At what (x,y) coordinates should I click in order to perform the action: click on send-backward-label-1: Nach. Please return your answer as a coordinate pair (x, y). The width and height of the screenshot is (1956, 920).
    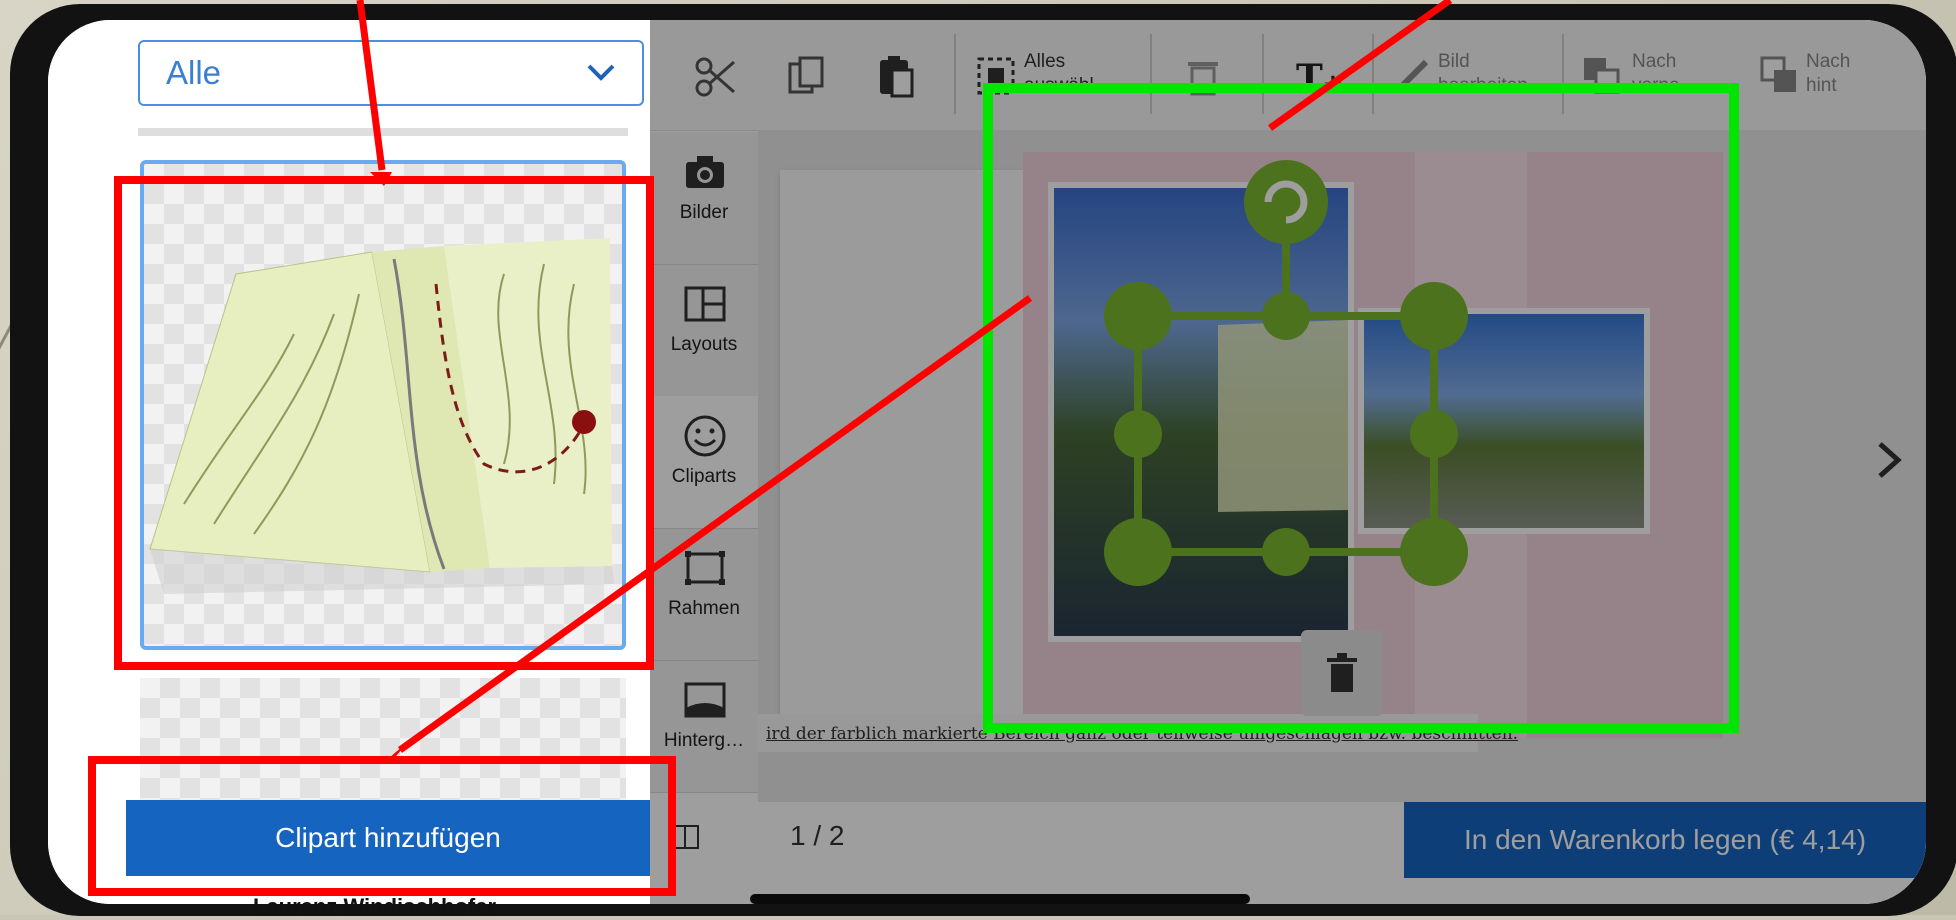
    Looking at the image, I should click on (1828, 61).